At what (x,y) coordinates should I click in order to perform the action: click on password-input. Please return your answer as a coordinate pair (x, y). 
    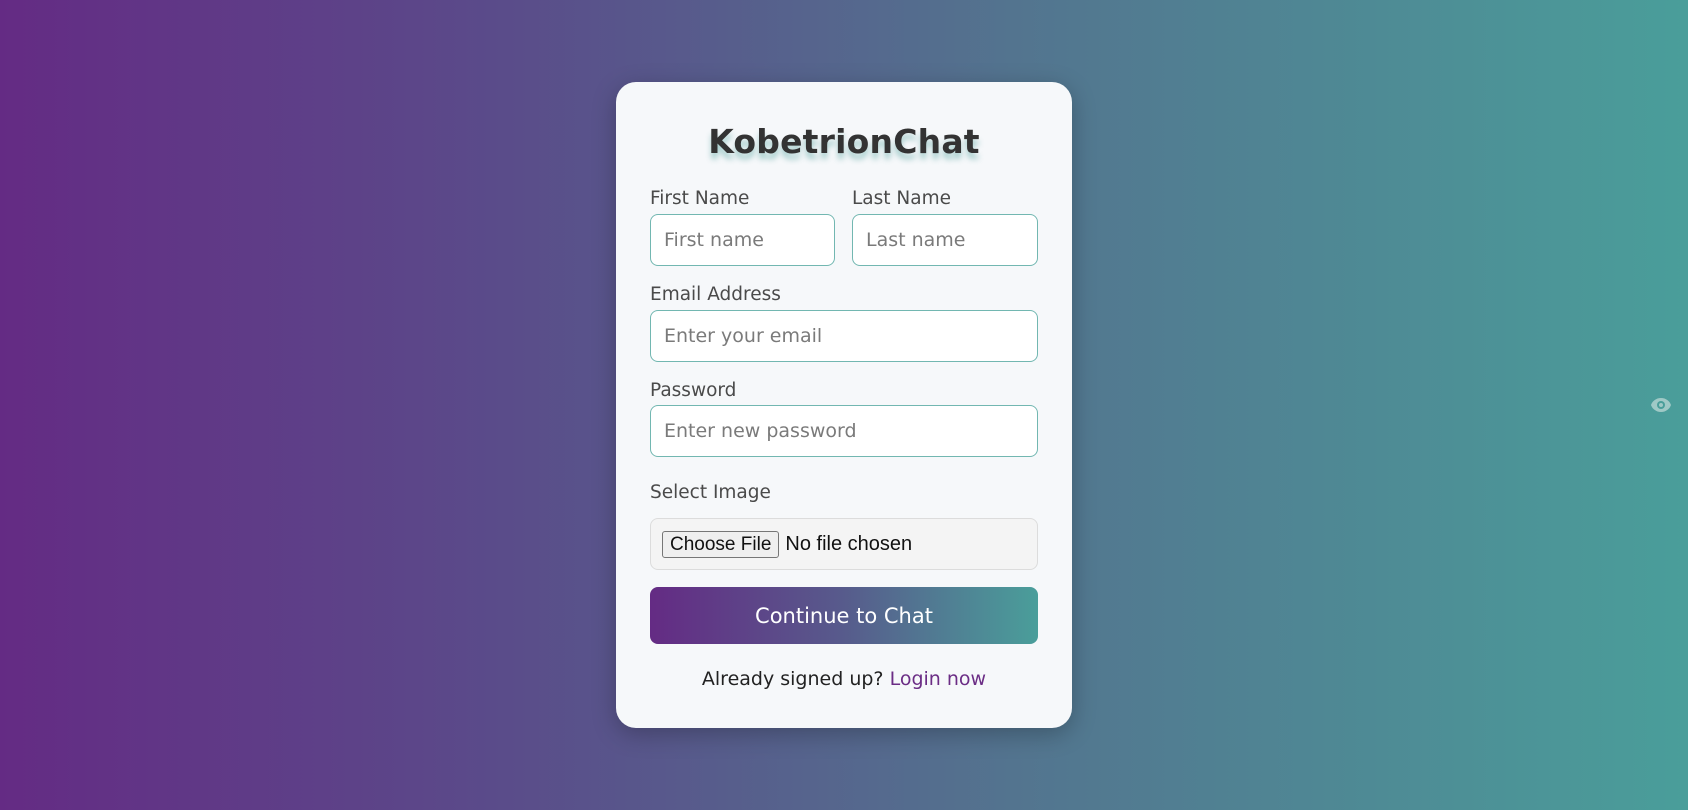
    Looking at the image, I should click on (844, 431).